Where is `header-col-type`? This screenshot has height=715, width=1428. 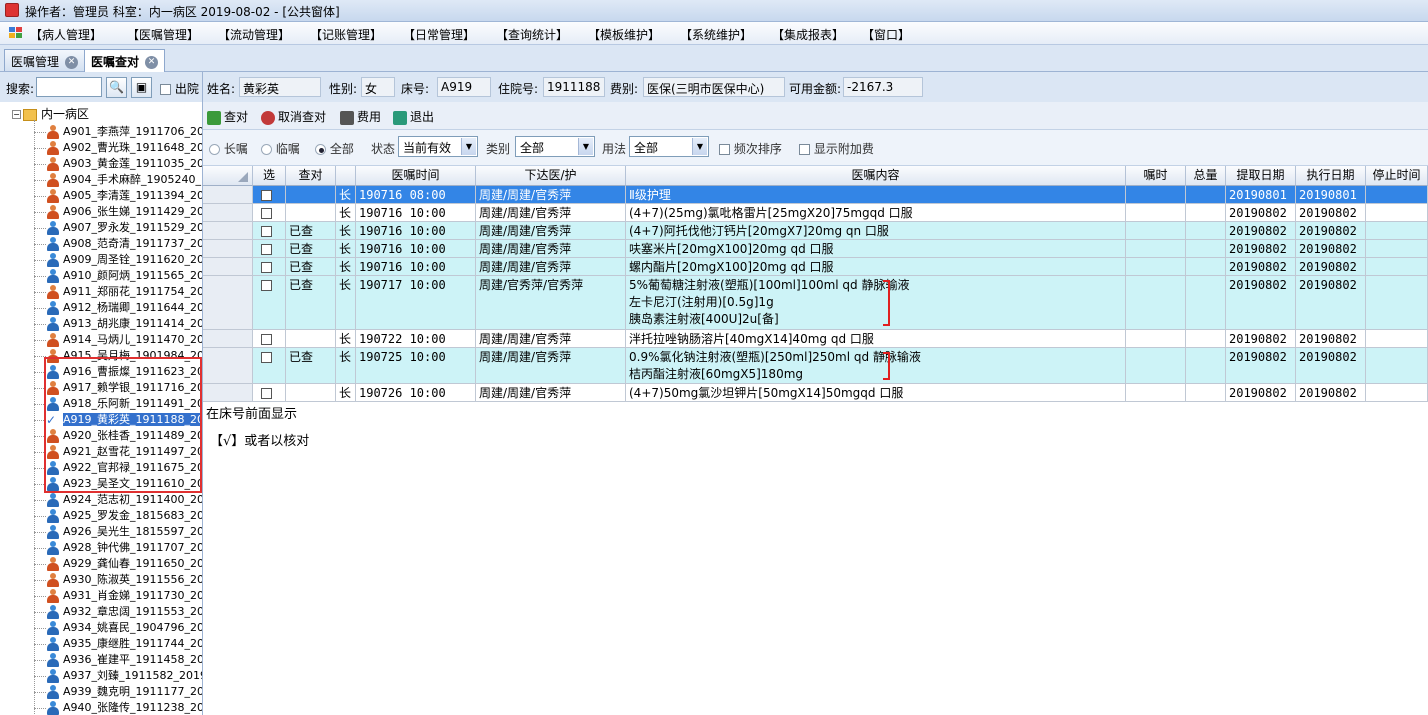 header-col-type is located at coordinates (346, 176).